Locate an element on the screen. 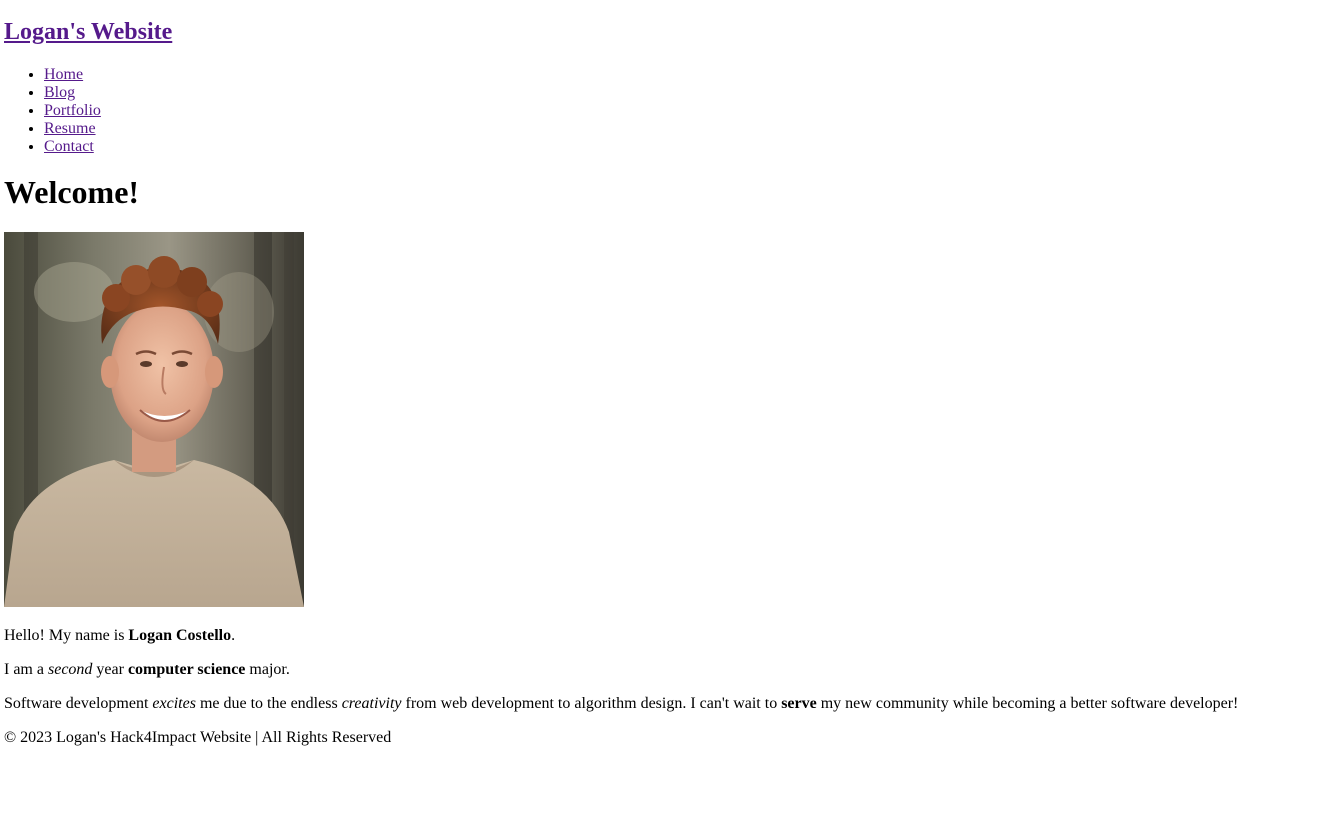 The height and width of the screenshot is (818, 1323). nav-link-home: Home is located at coordinates (63, 74).